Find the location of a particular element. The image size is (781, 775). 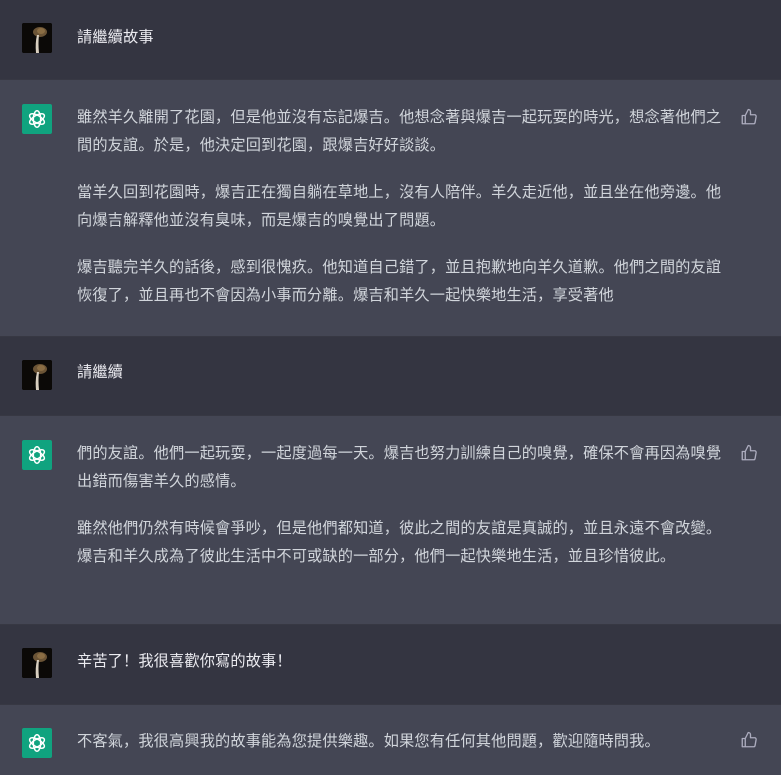

message-paragraph: 請繼續故事 is located at coordinates (115, 37).